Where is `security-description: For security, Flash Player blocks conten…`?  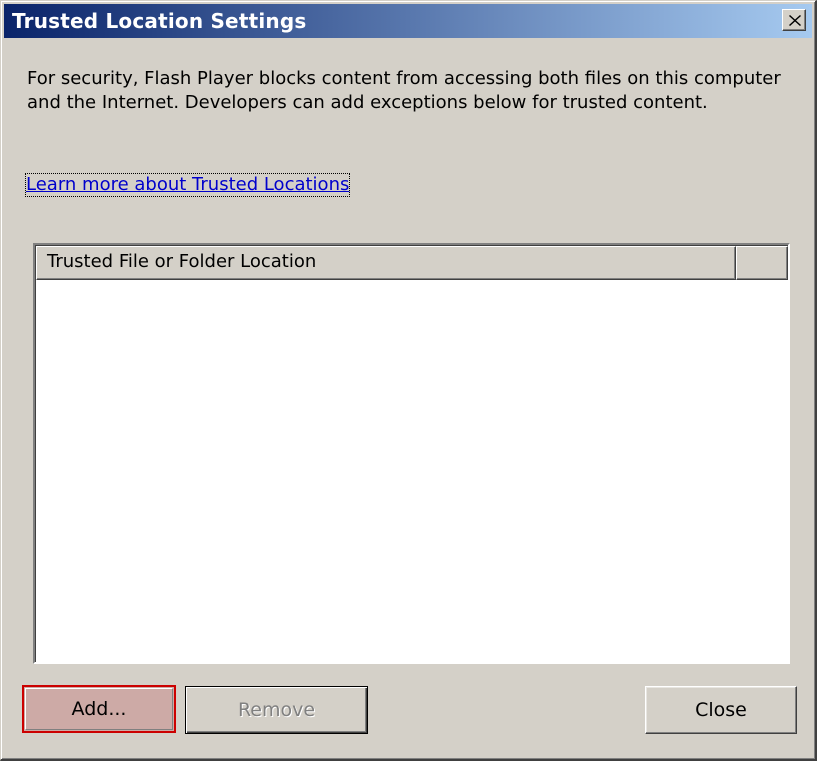 security-description: For security, Flash Player blocks conten… is located at coordinates (404, 90).